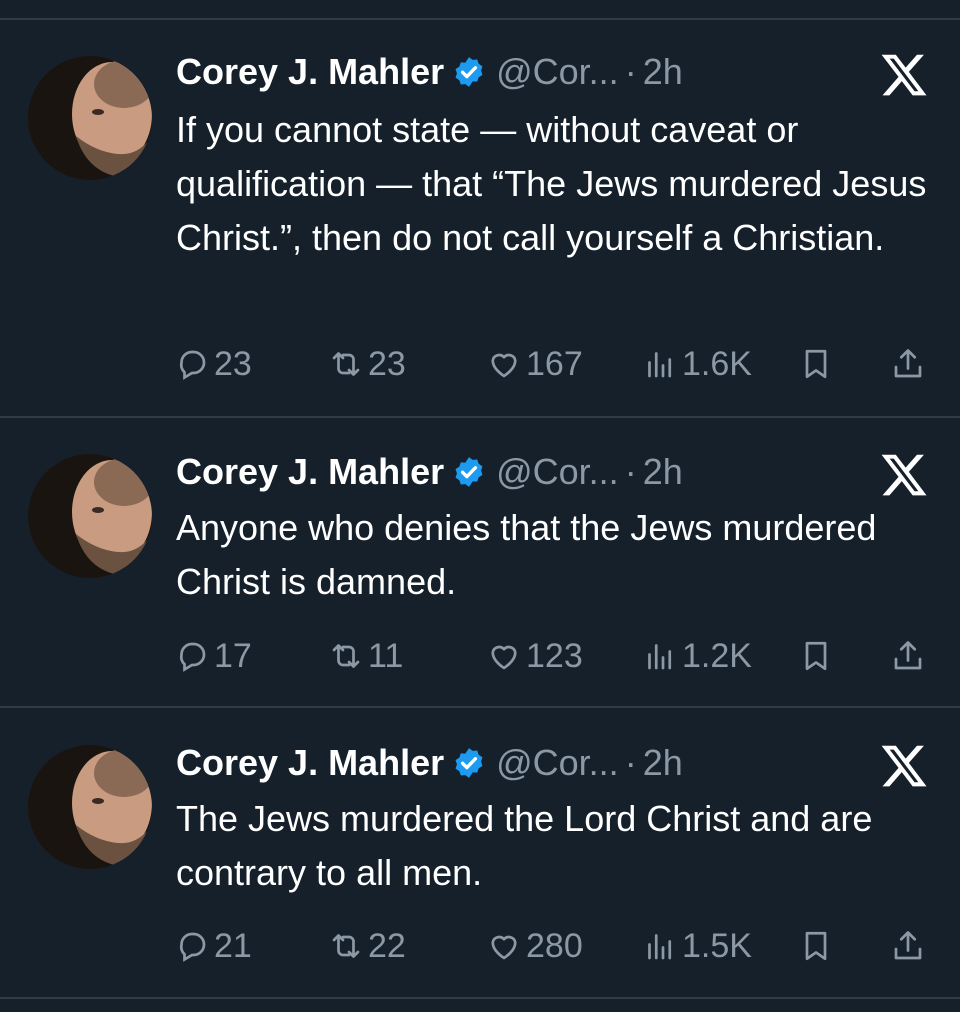 Image resolution: width=960 pixels, height=1012 pixels. Describe the element at coordinates (365, 656) in the screenshot. I see `repost-button: 11` at that location.